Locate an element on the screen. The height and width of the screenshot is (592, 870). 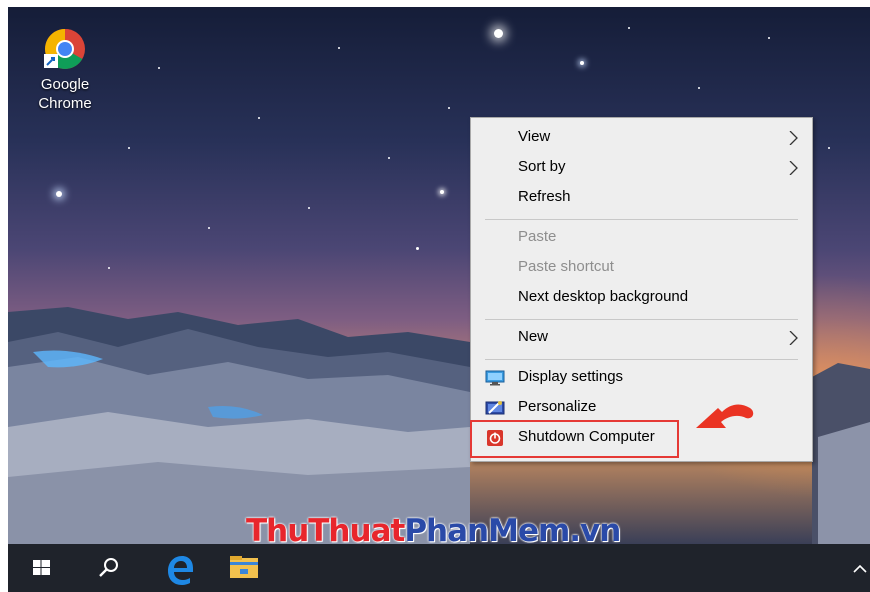
menu-item-label: View is located at coordinates (534, 136).